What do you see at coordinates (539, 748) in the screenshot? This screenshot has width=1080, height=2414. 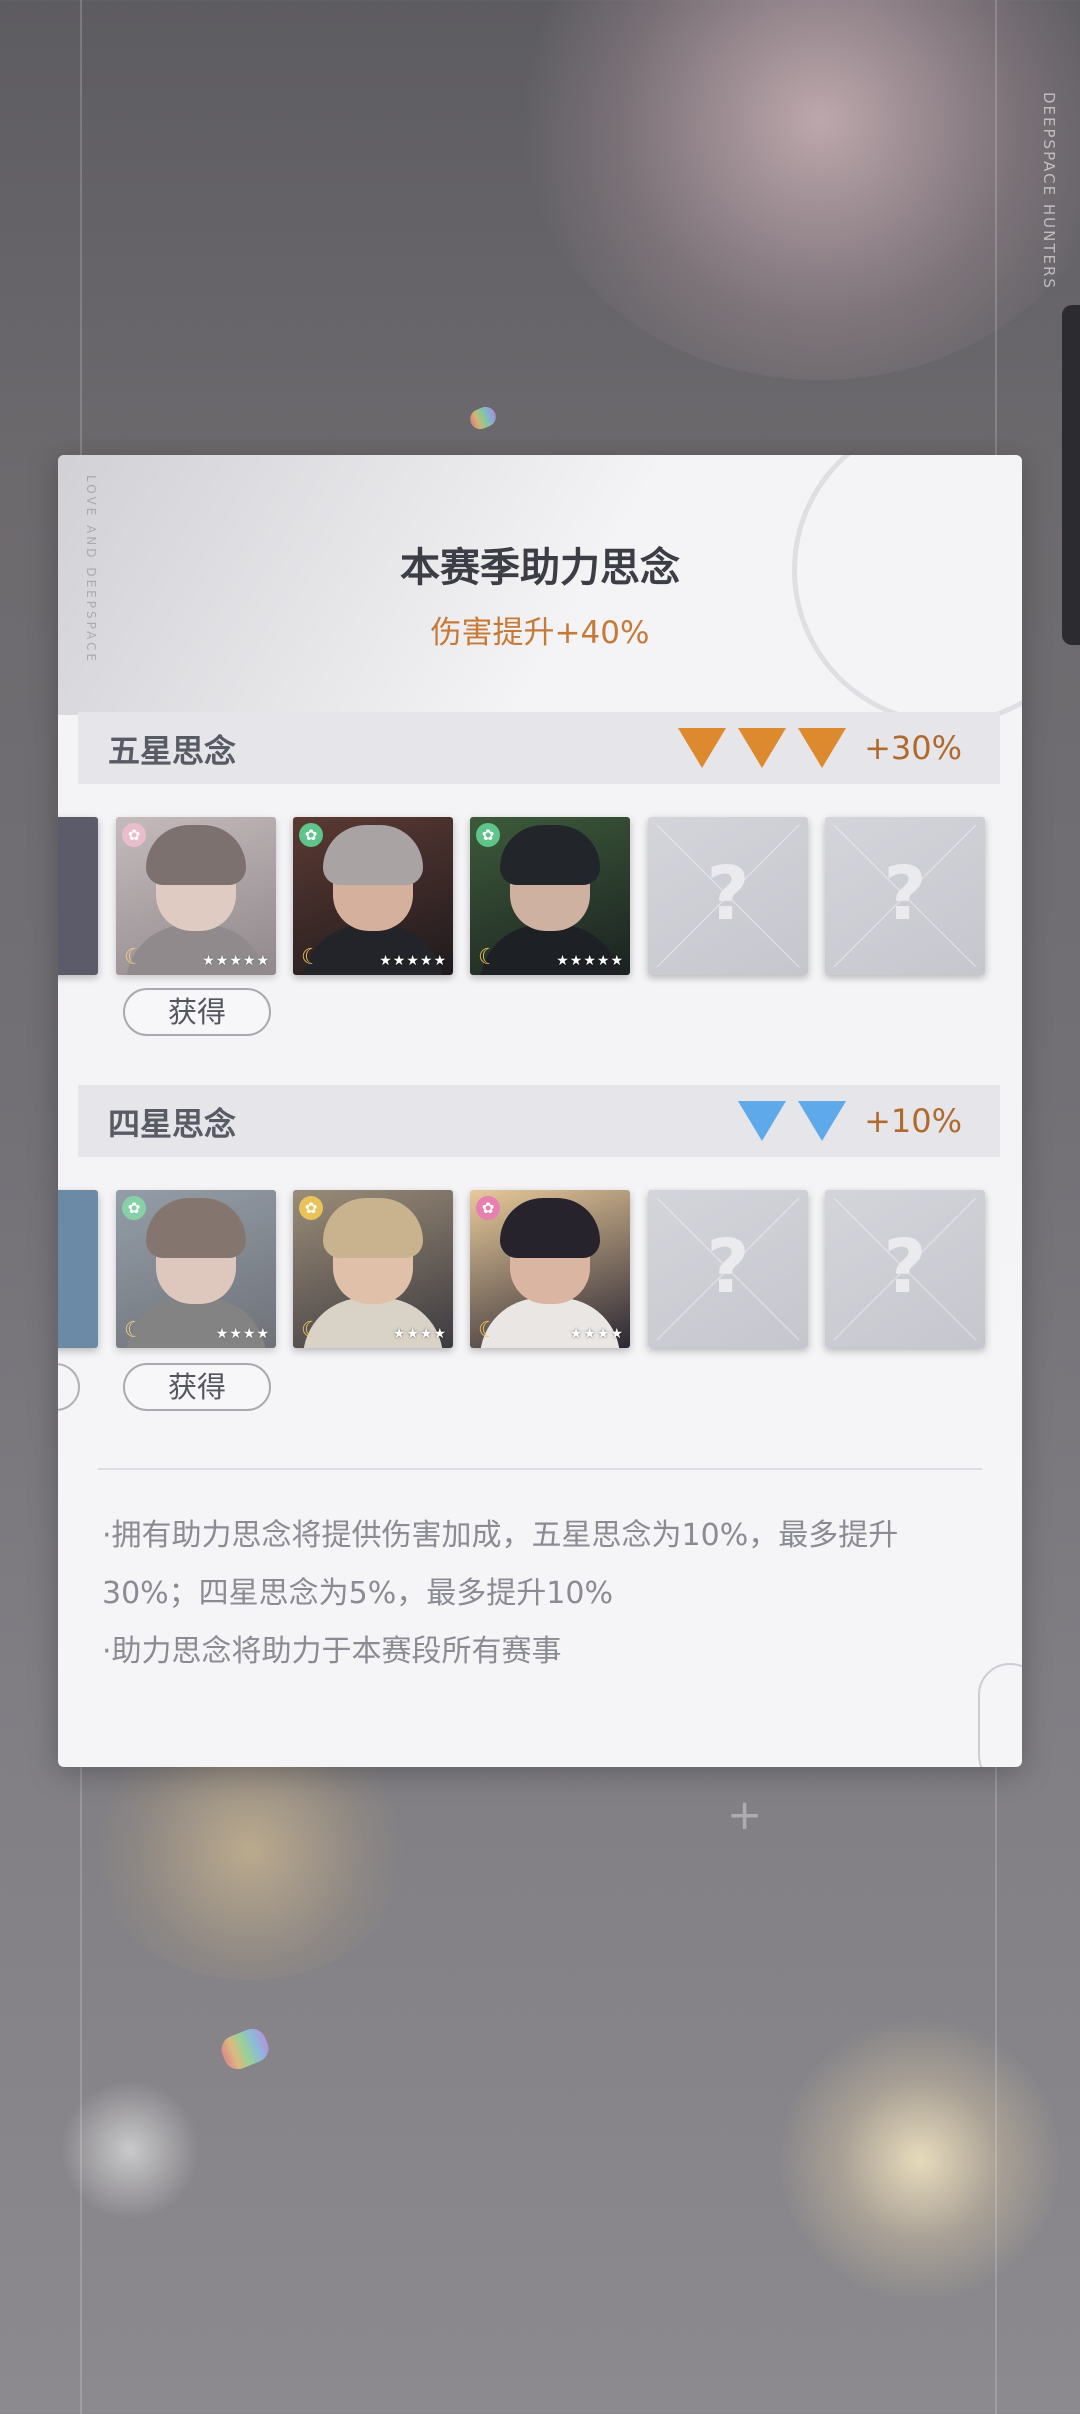 I see `five-star-header: 五星思念 +30%` at bounding box center [539, 748].